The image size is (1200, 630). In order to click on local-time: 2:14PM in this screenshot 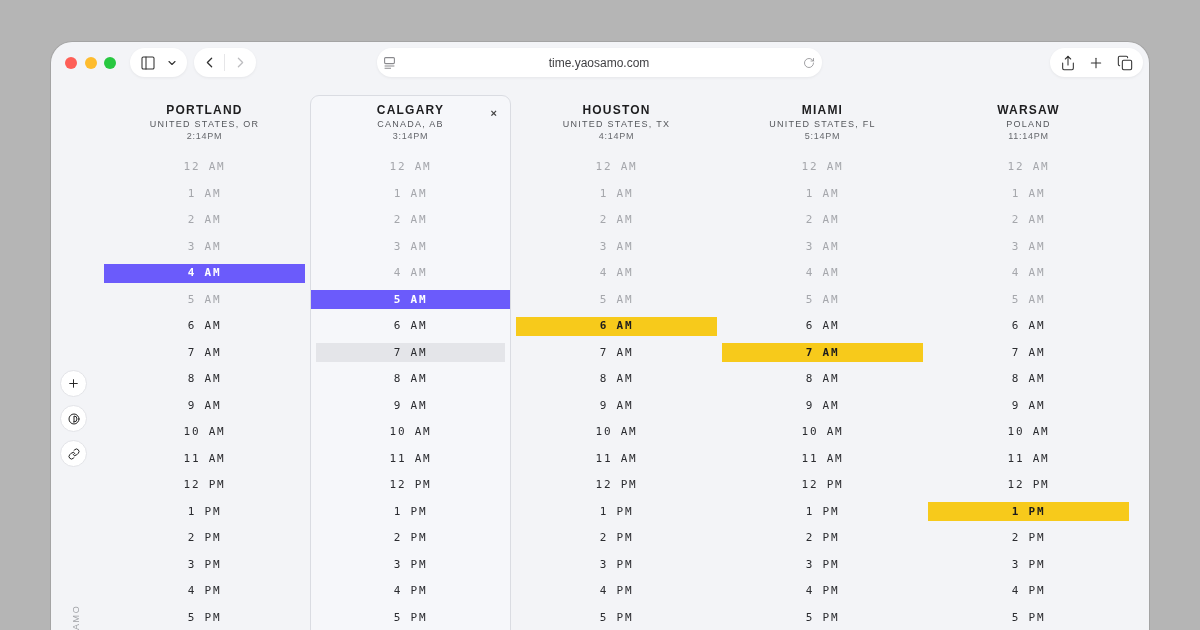, I will do `click(204, 136)`.